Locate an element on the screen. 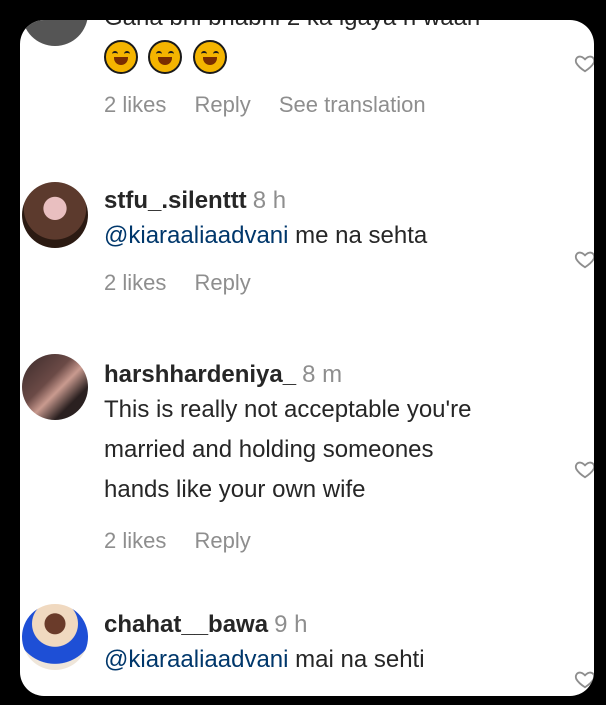  username: chahat__bawa is located at coordinates (186, 624).